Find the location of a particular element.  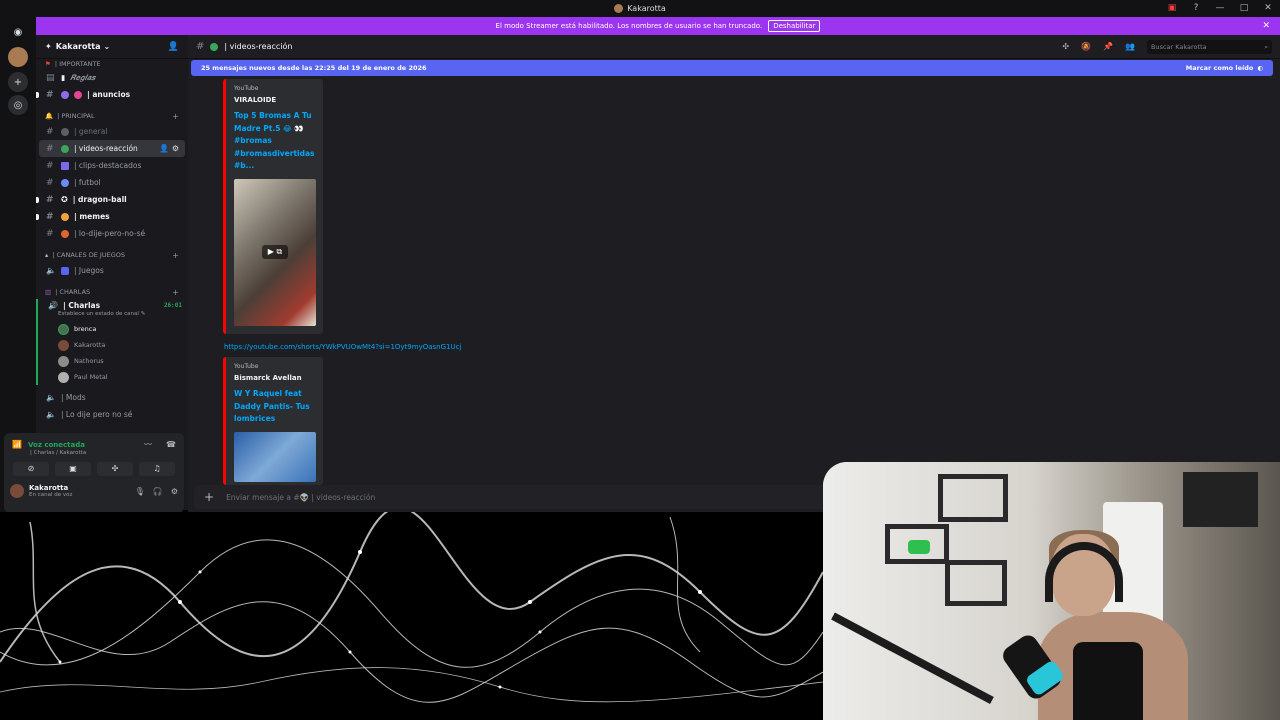

noise-suppression-icon: 〰 is located at coordinates (148, 444).